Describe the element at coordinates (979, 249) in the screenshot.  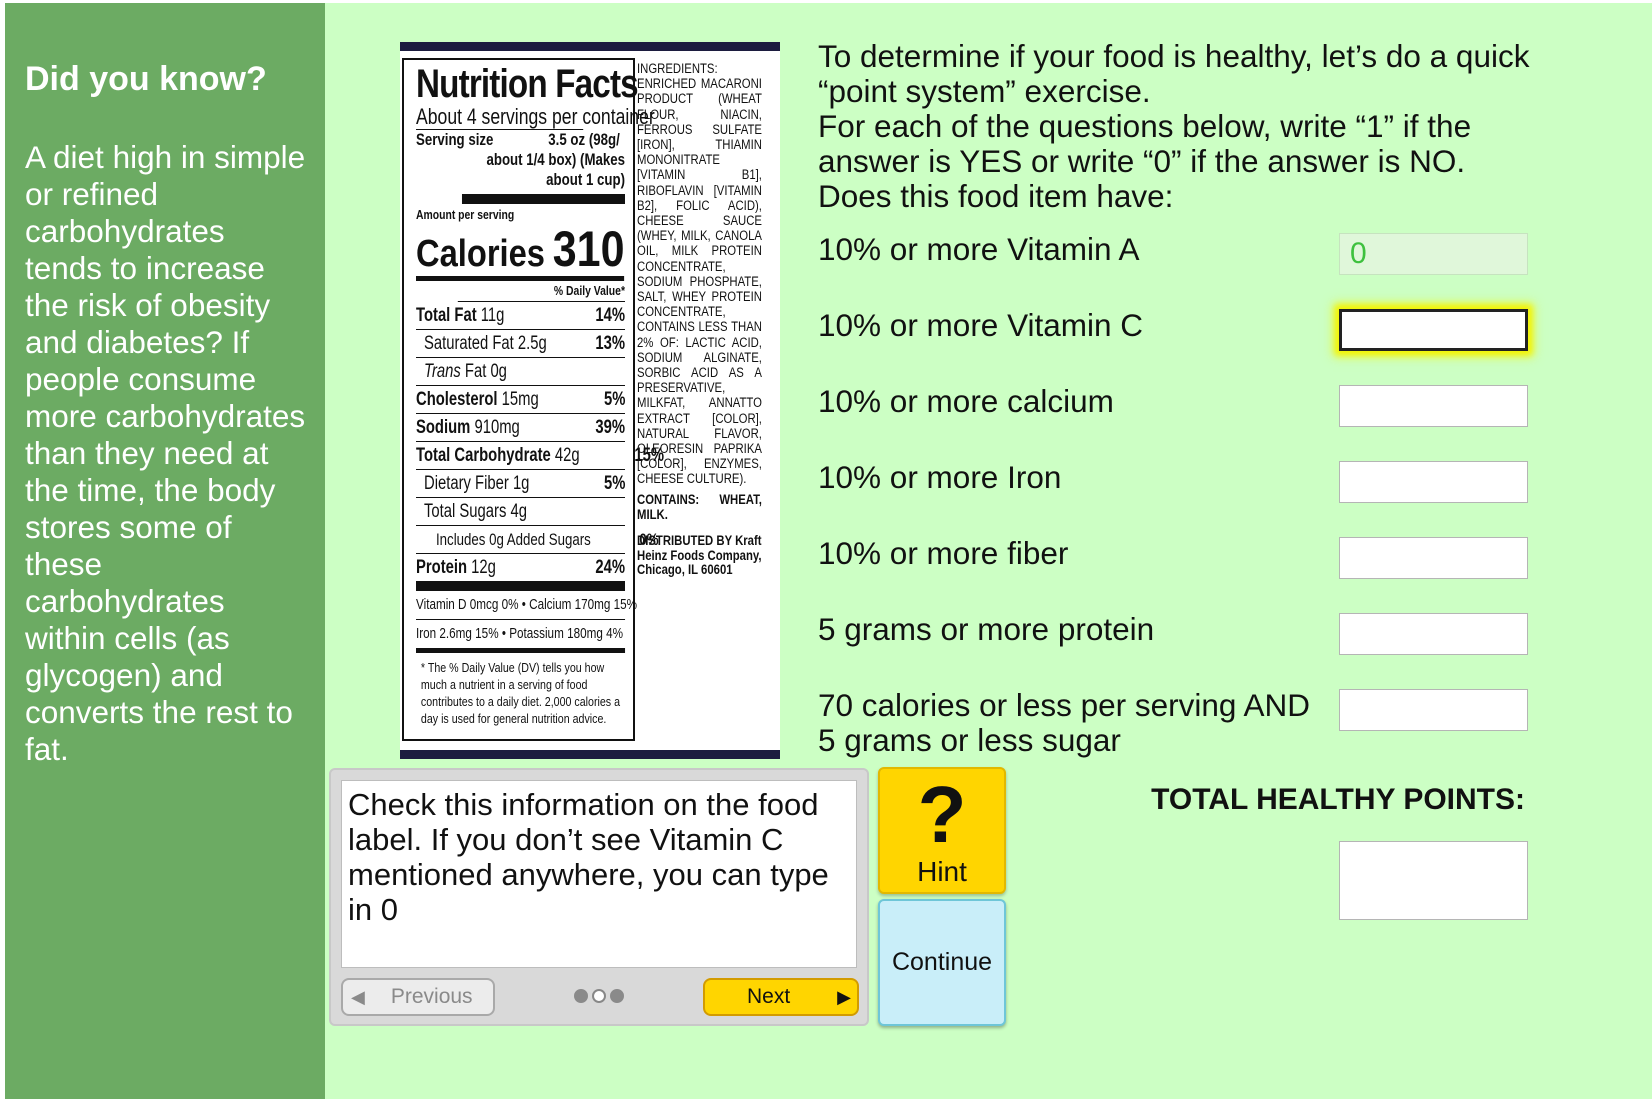
I see `question-label-vitamin-a: 10% or more Vitamin A` at that location.